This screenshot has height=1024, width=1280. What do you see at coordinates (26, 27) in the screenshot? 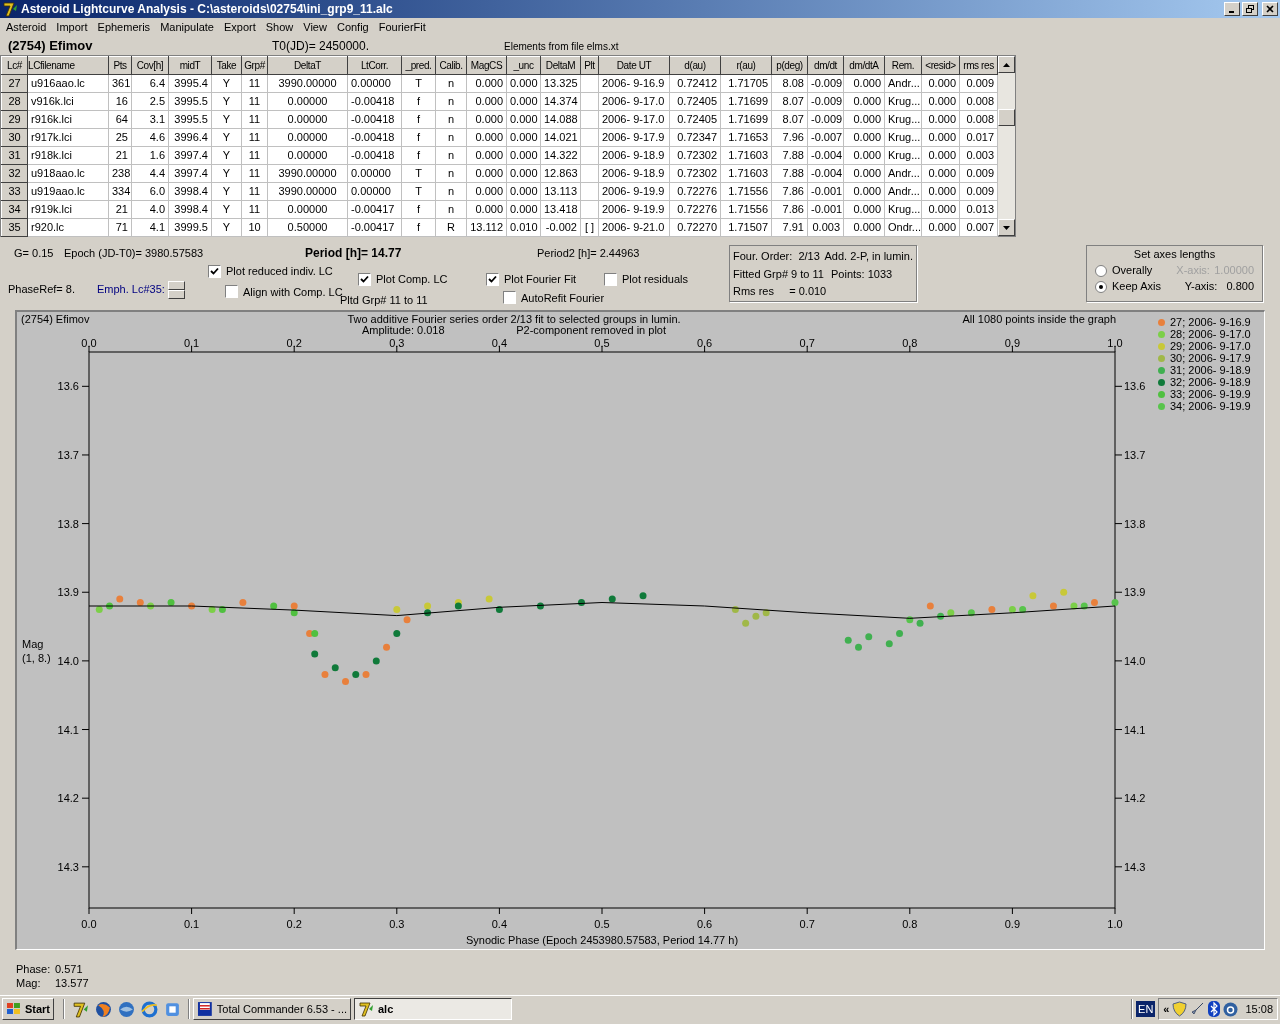
I see `menu-item: Asteroid` at bounding box center [26, 27].